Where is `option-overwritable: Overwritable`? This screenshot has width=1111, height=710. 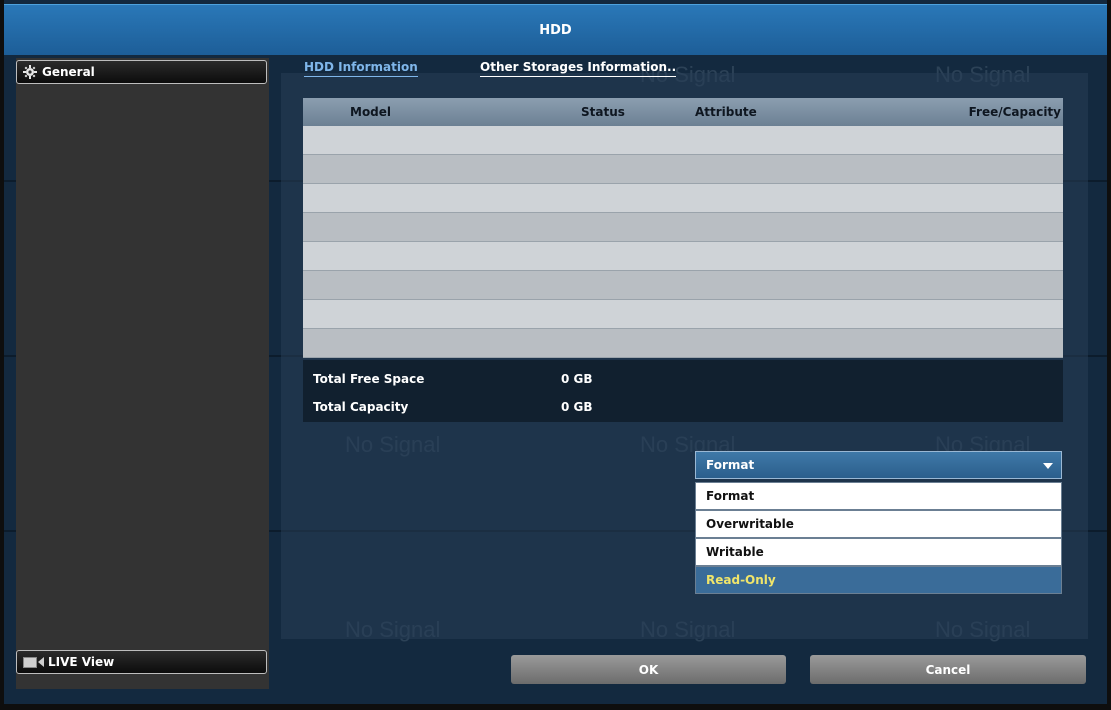 option-overwritable: Overwritable is located at coordinates (878, 524).